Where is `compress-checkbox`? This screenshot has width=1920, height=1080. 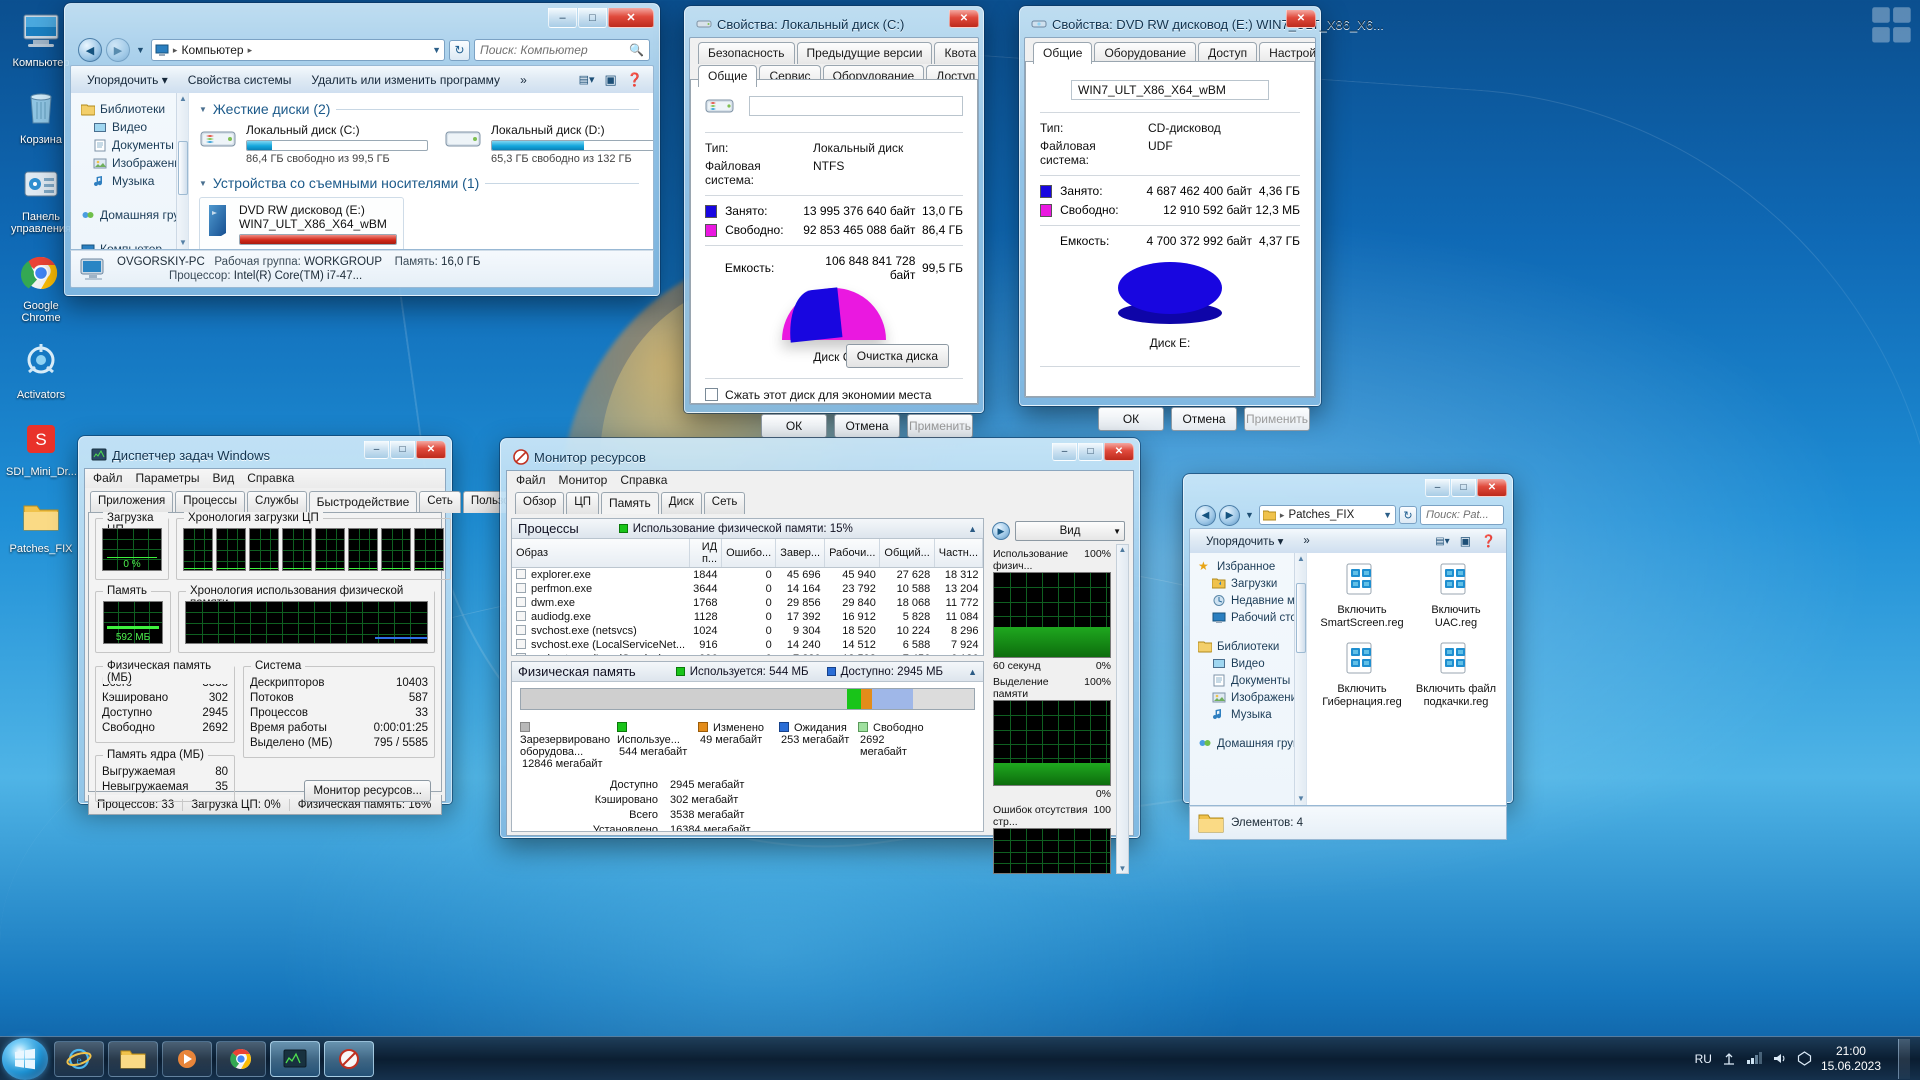
compress-checkbox is located at coordinates (711, 394).